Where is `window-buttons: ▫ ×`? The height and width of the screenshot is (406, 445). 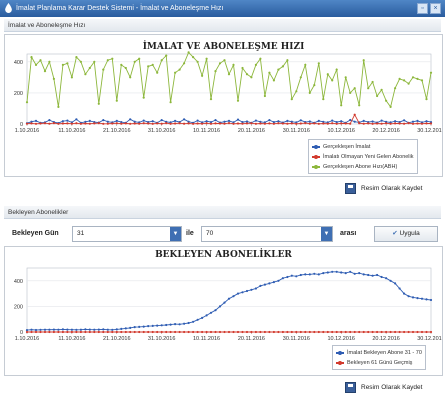 window-buttons: ▫ × is located at coordinates (428, 8).